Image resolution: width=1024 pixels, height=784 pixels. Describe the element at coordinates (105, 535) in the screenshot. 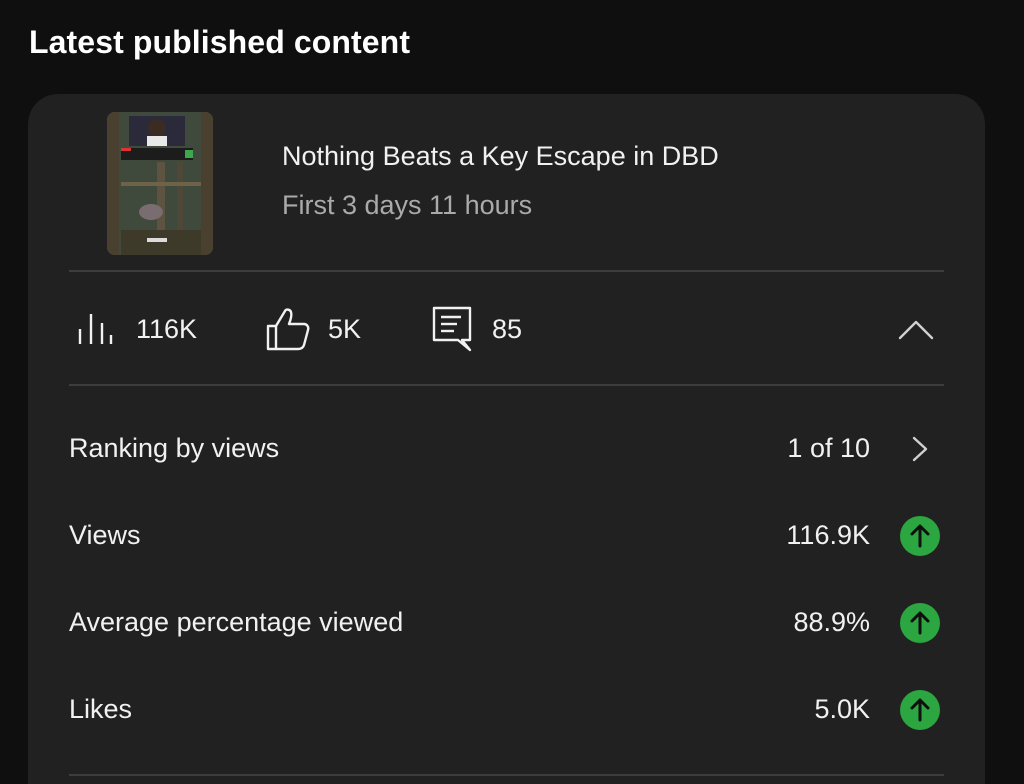

I see `metric-label: Views` at that location.